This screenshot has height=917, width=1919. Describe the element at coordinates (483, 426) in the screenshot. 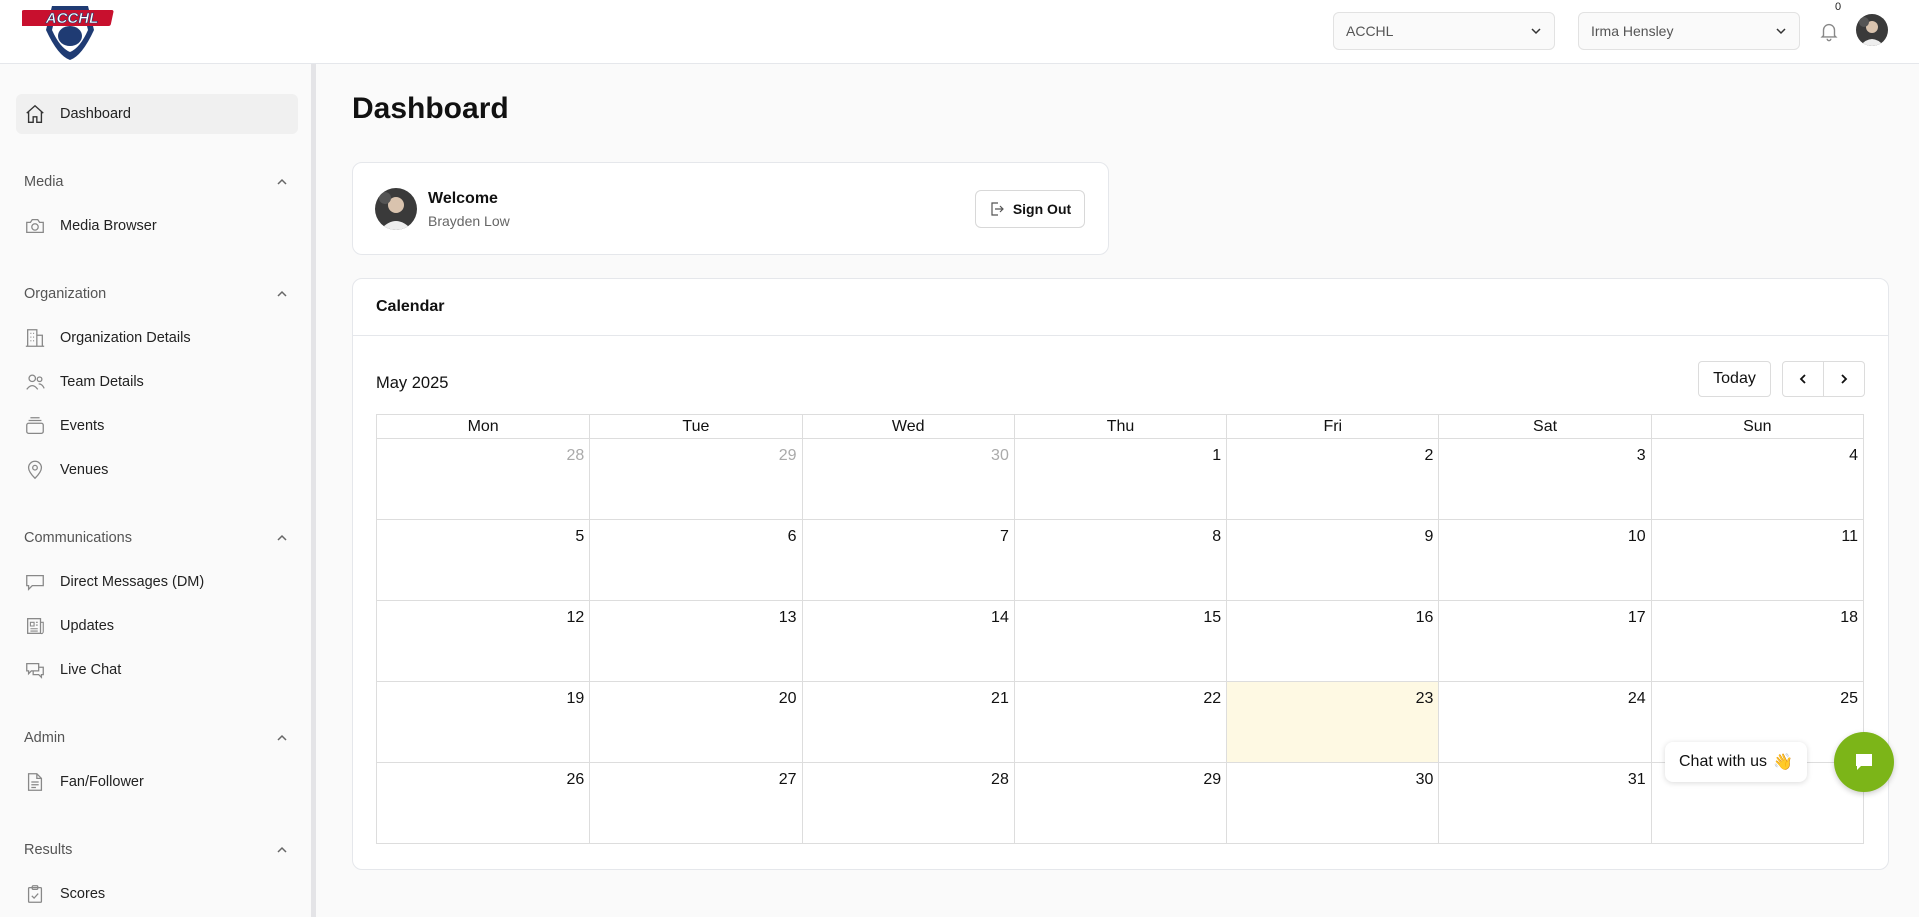

I see `day-of-week-header: Mon` at that location.